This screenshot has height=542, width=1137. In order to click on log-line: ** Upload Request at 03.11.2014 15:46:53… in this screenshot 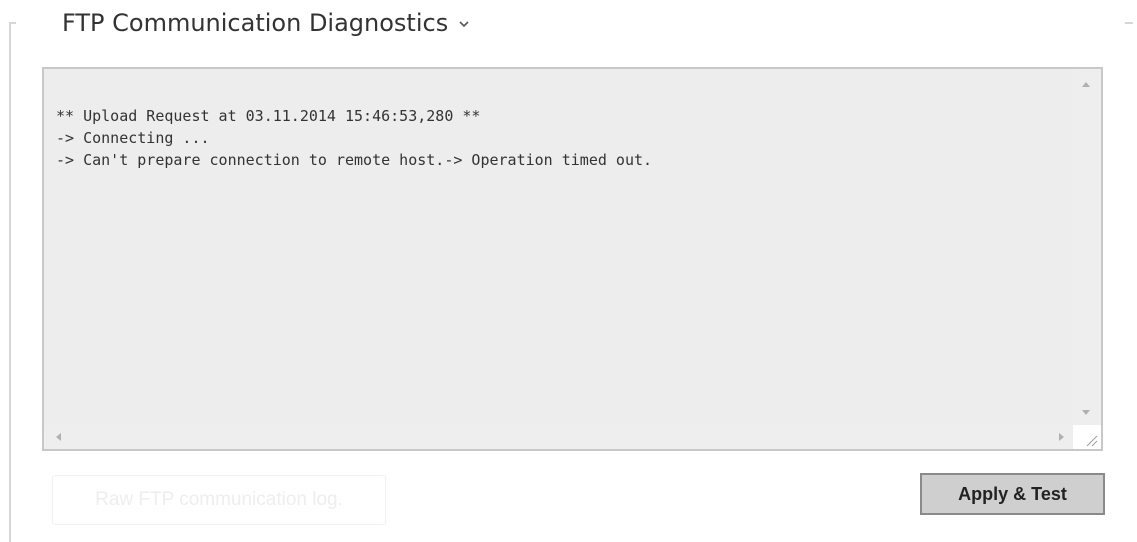, I will do `click(268, 116)`.